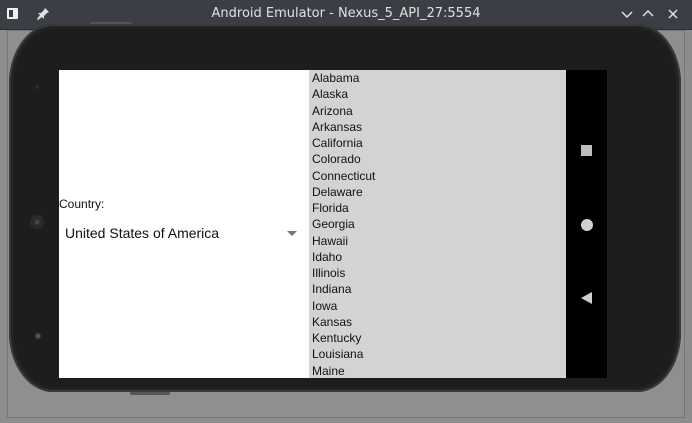  What do you see at coordinates (586, 150) in the screenshot?
I see `recent-apps-icon` at bounding box center [586, 150].